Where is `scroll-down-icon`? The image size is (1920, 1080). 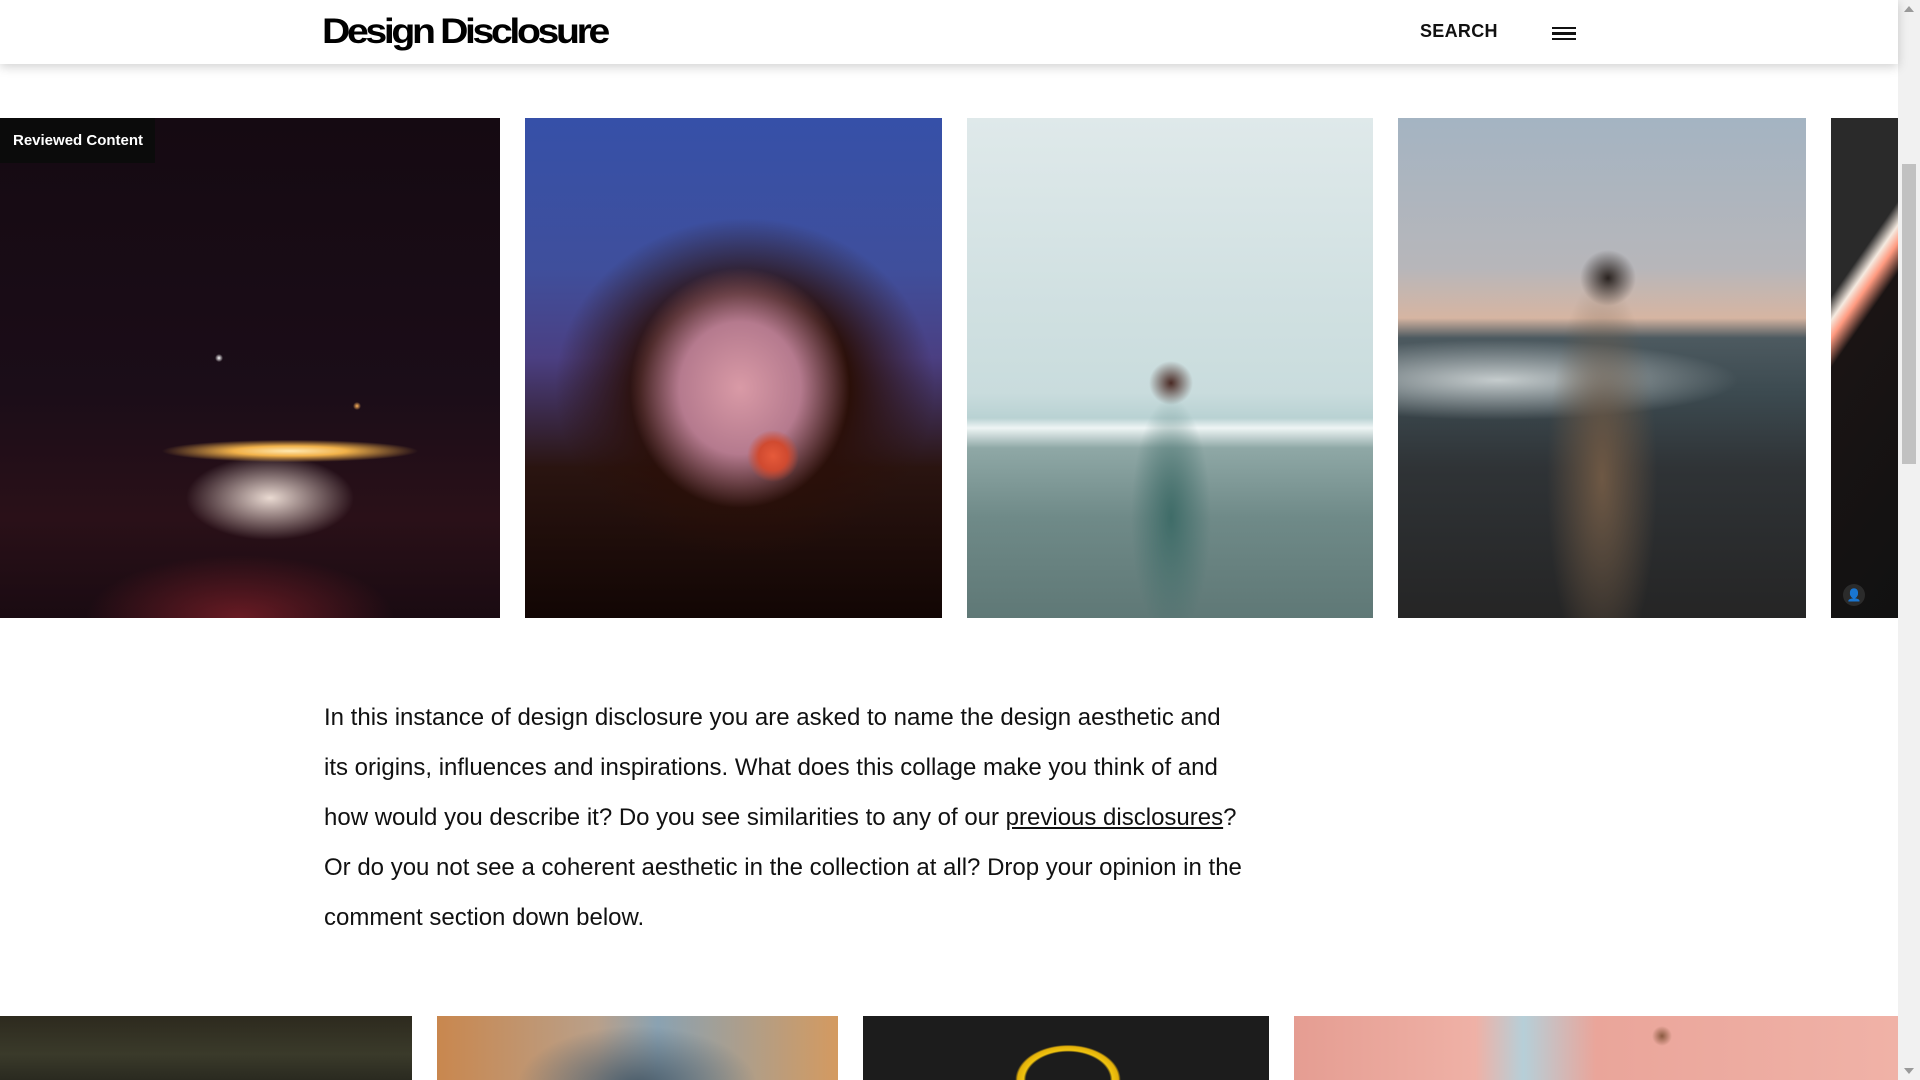
scroll-down-icon is located at coordinates (1909, 1071).